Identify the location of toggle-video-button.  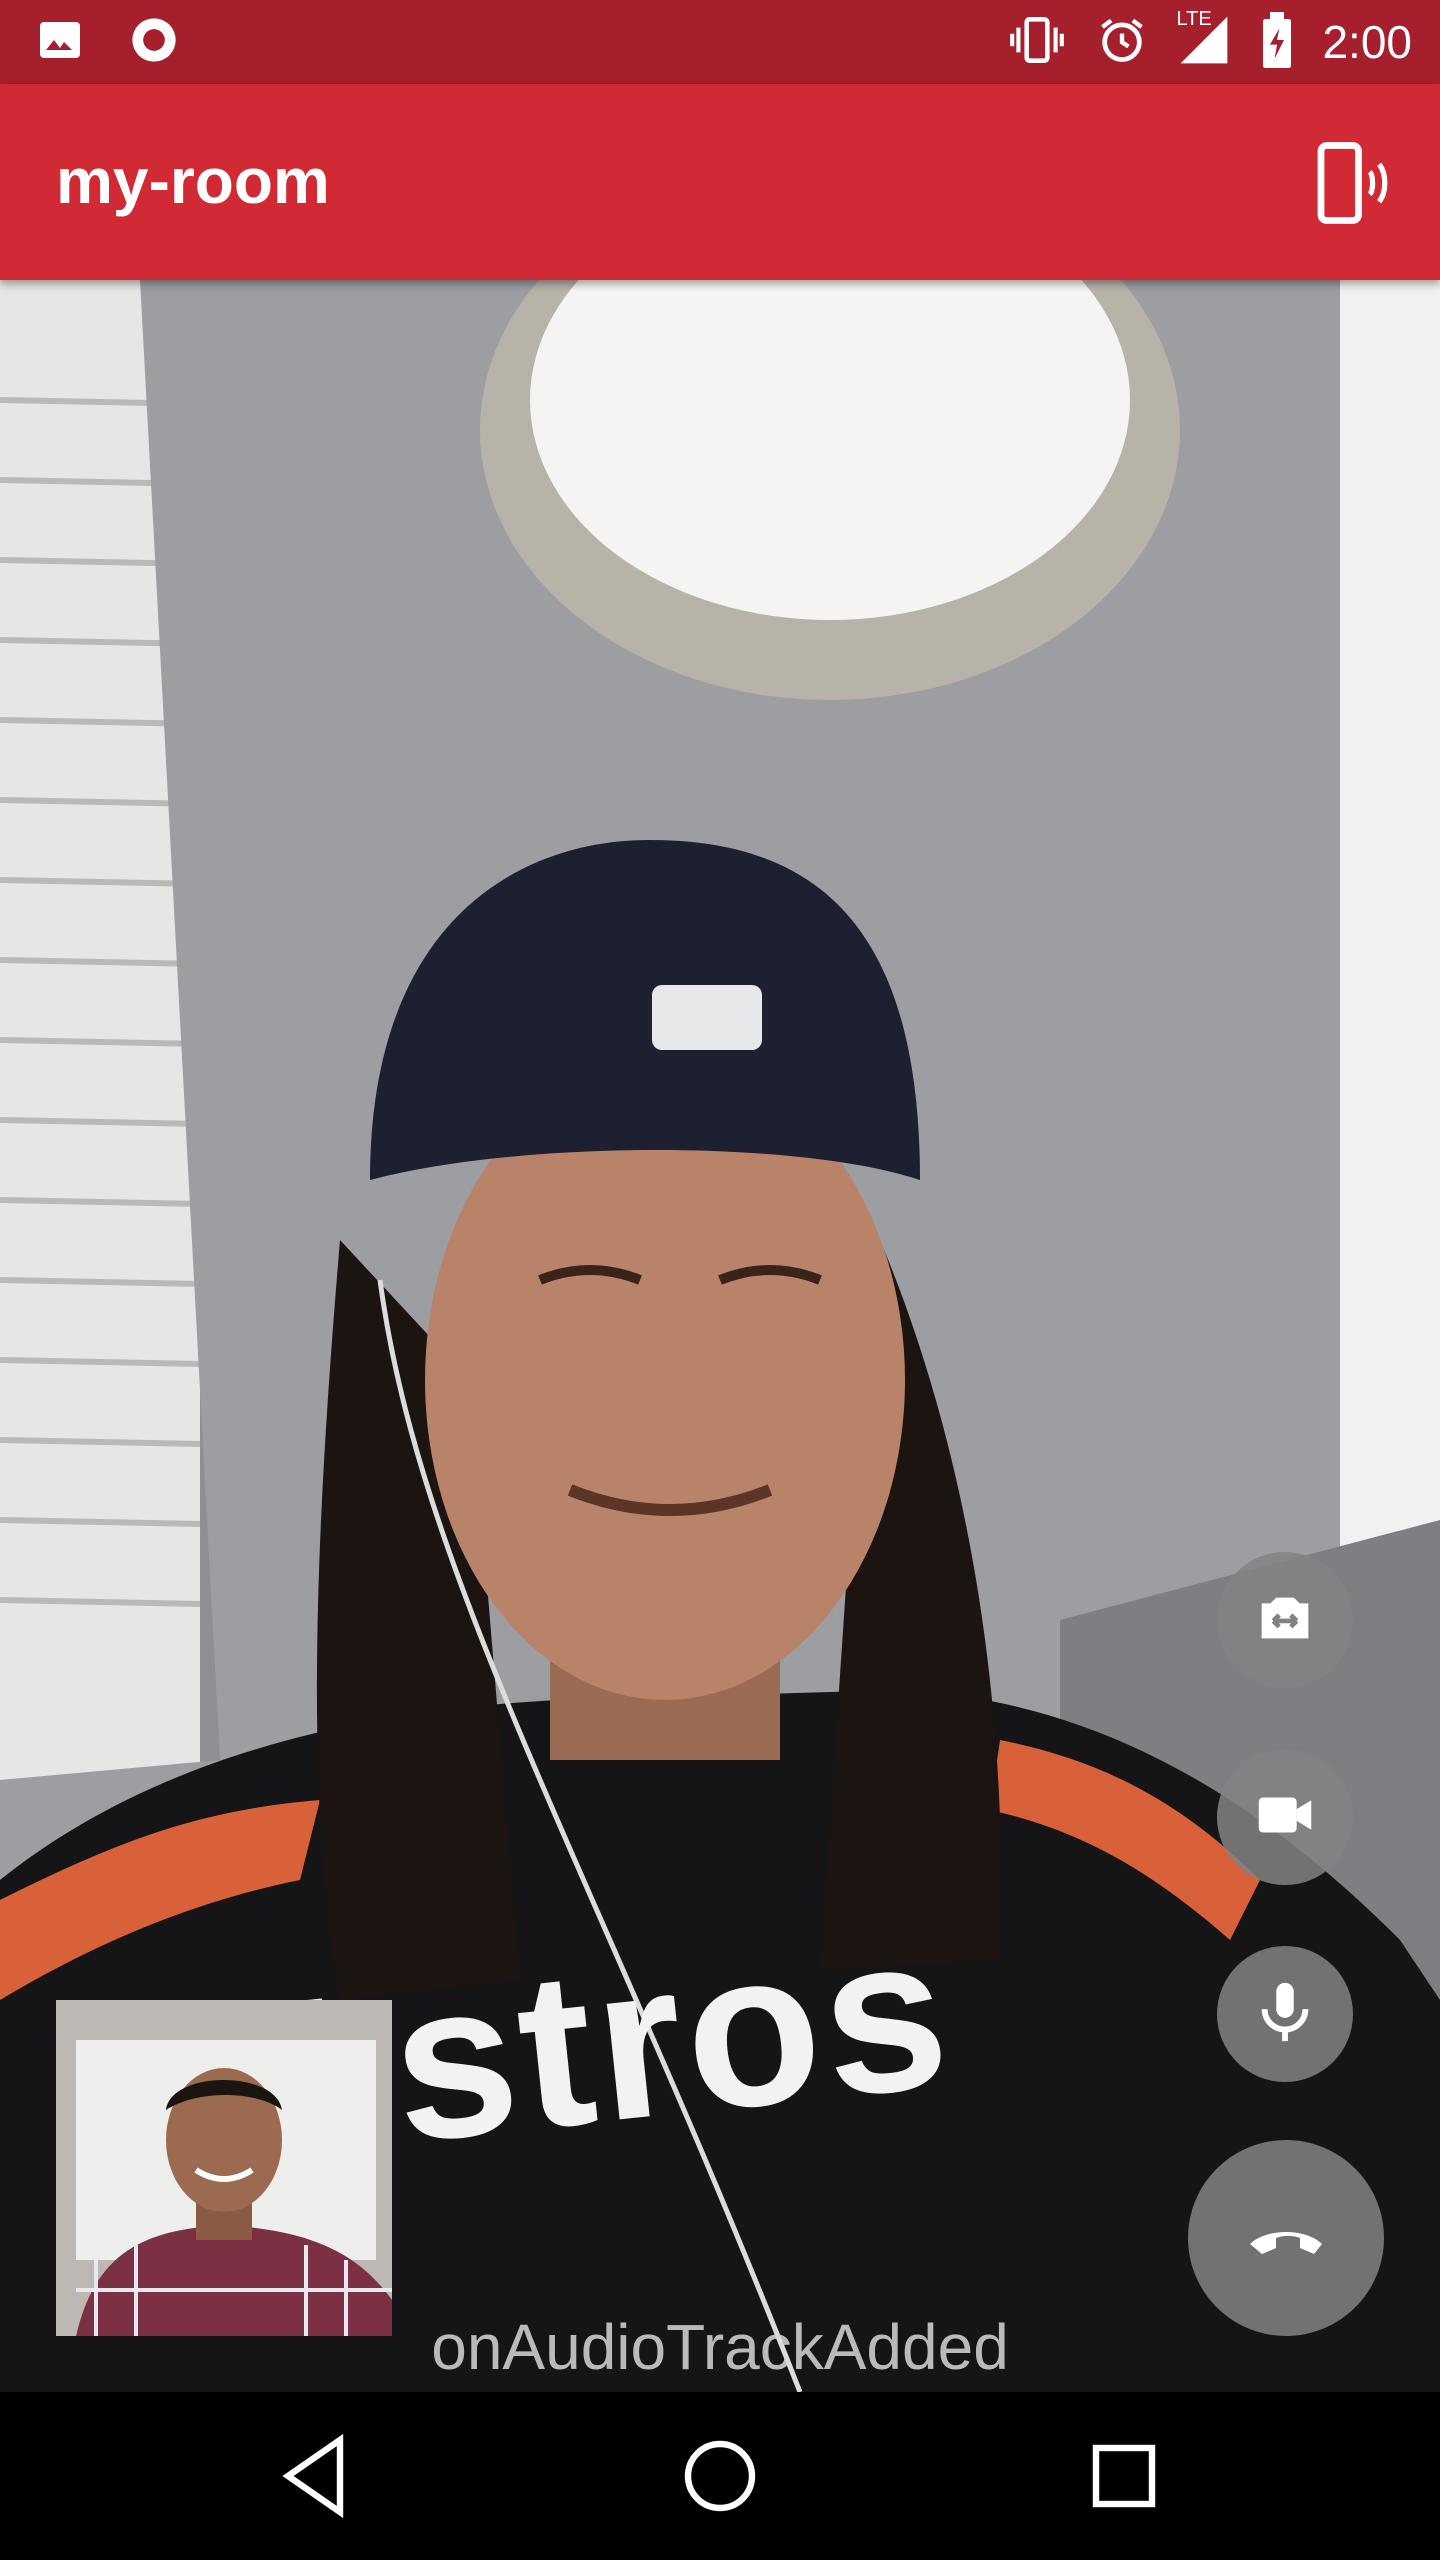
(1285, 1817).